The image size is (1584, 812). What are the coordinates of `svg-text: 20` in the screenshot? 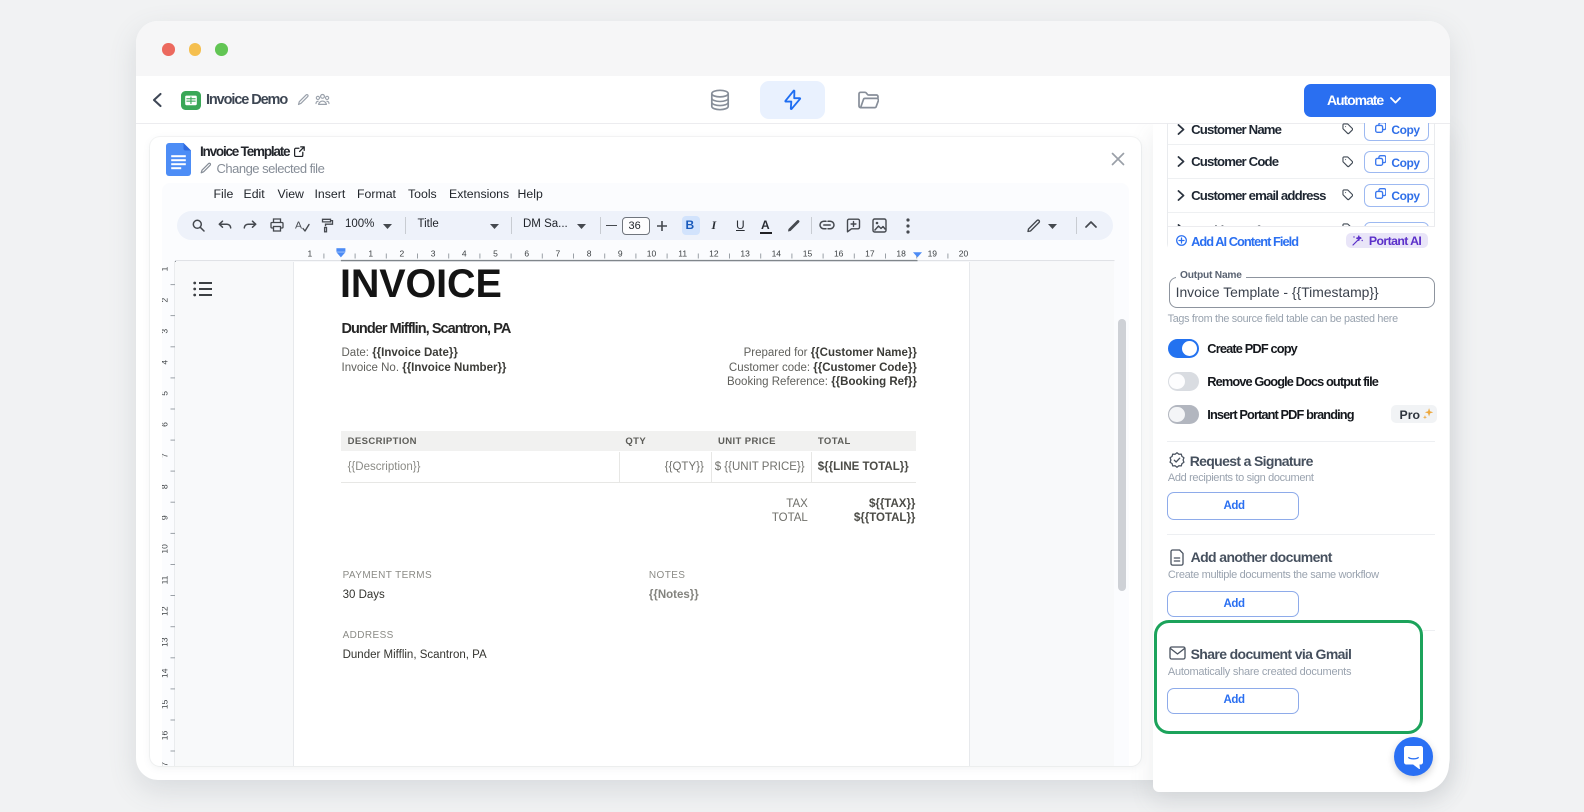 It's located at (963, 254).